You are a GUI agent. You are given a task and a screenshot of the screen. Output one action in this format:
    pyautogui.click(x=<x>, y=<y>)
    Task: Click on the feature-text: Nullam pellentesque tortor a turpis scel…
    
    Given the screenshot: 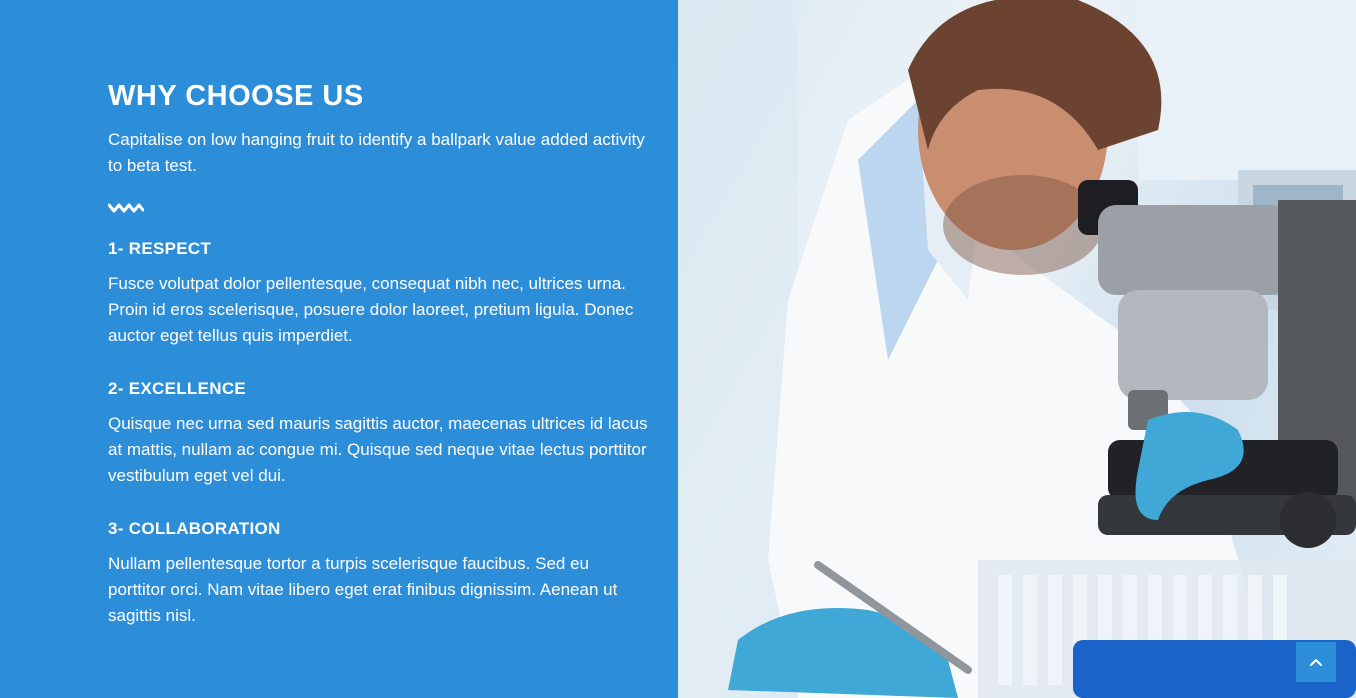 What is the action you would take?
    pyautogui.click(x=363, y=589)
    